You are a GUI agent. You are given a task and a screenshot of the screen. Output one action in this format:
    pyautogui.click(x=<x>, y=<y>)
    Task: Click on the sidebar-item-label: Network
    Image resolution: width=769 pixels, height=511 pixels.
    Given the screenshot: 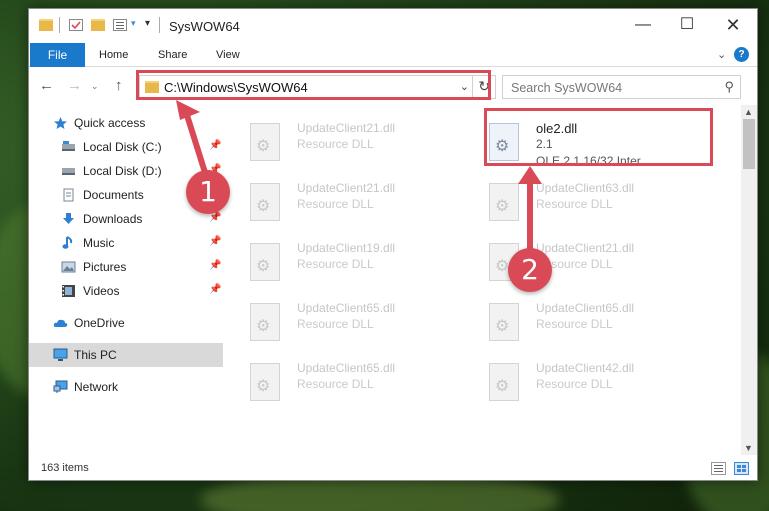 What is the action you would take?
    pyautogui.click(x=96, y=387)
    